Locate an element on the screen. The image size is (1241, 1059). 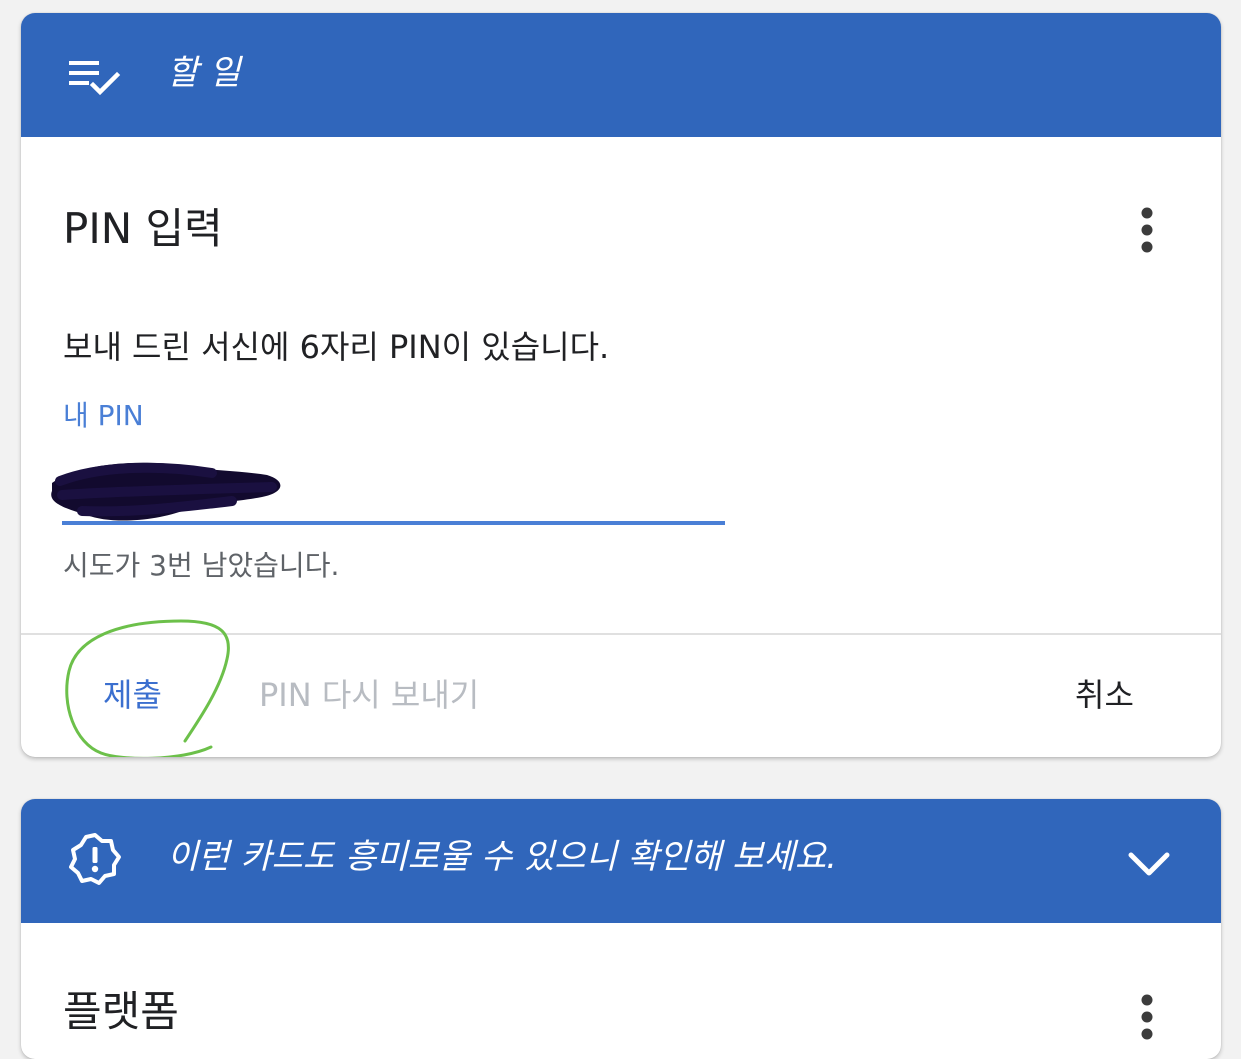
chevron-down-icon is located at coordinates (1149, 864).